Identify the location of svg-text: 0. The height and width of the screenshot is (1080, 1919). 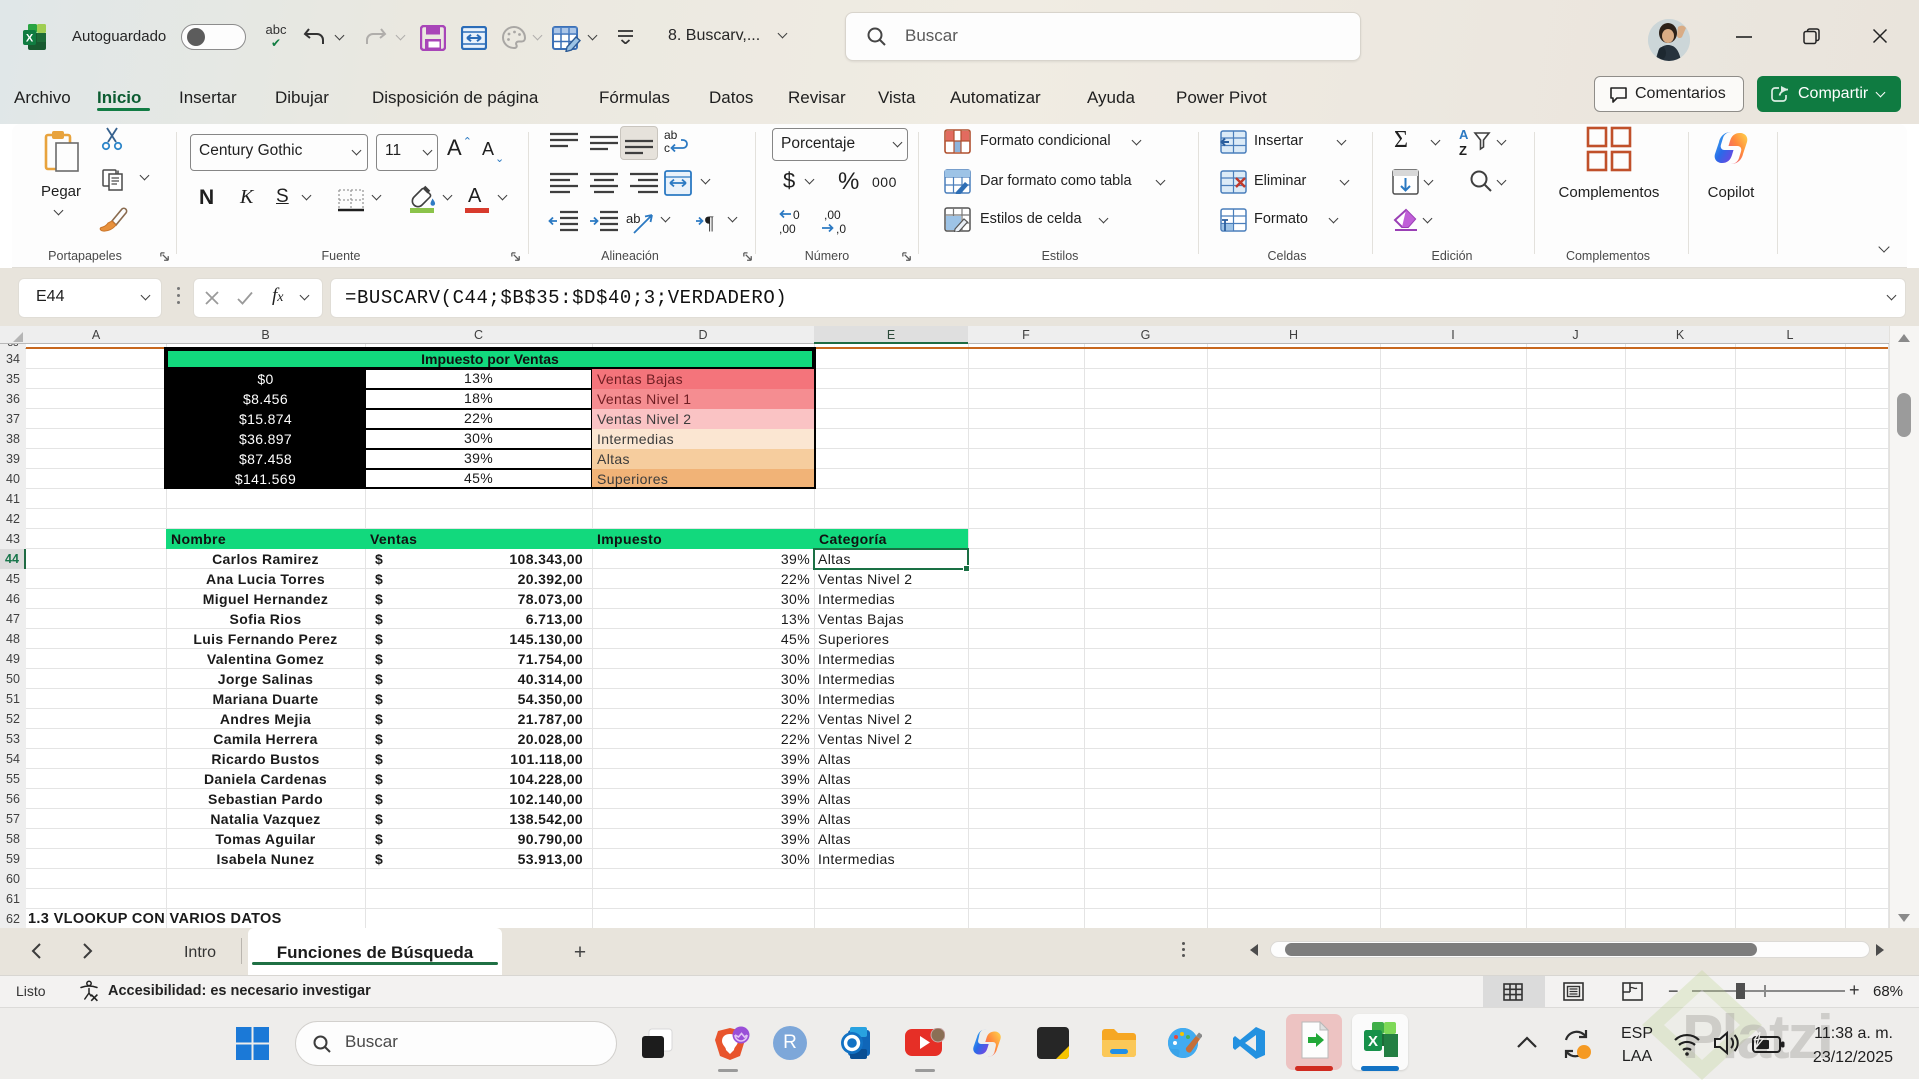
(796, 215).